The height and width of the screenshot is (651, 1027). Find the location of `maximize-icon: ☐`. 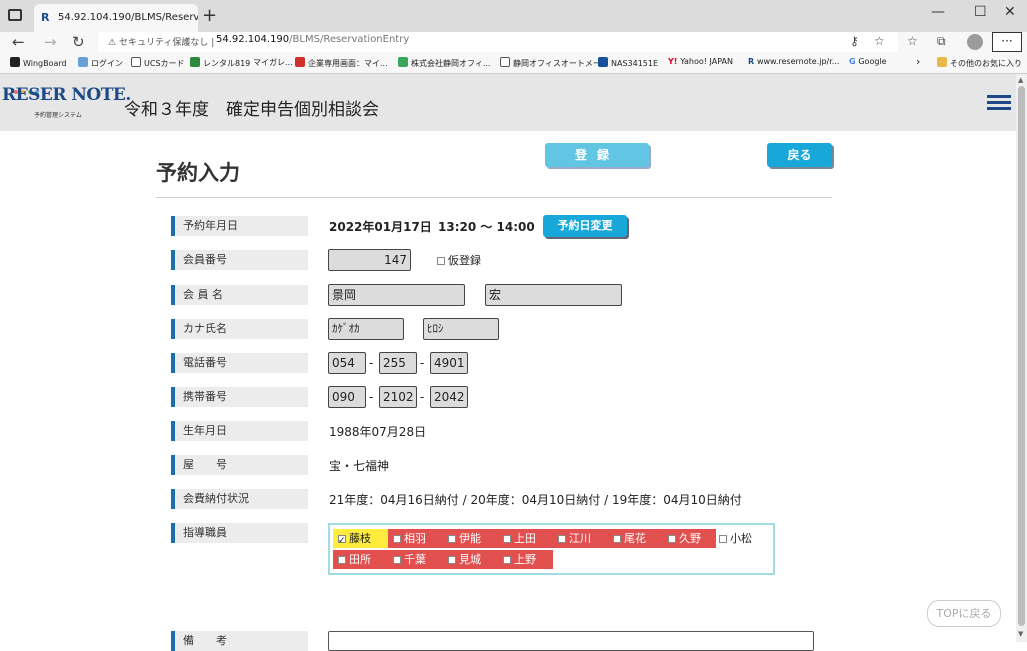

maximize-icon: ☐ is located at coordinates (980, 12).